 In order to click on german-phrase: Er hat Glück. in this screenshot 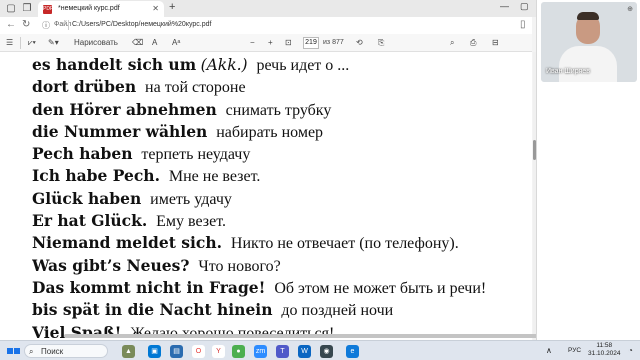, I will do `click(90, 221)`.